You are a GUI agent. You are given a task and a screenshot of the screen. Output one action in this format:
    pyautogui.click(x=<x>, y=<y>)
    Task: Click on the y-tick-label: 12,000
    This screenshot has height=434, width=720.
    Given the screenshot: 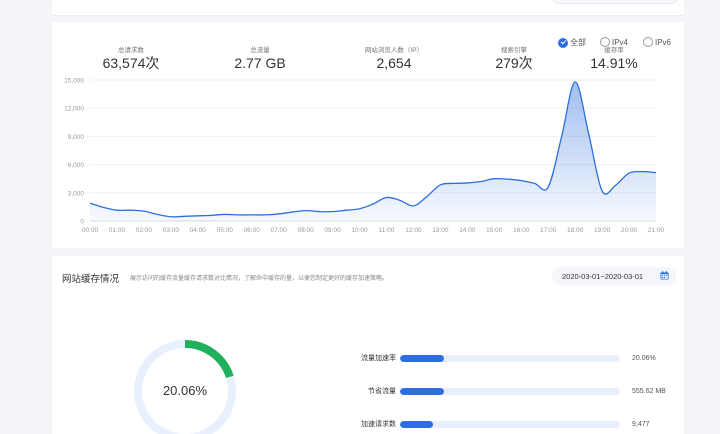 What is the action you would take?
    pyautogui.click(x=74, y=109)
    